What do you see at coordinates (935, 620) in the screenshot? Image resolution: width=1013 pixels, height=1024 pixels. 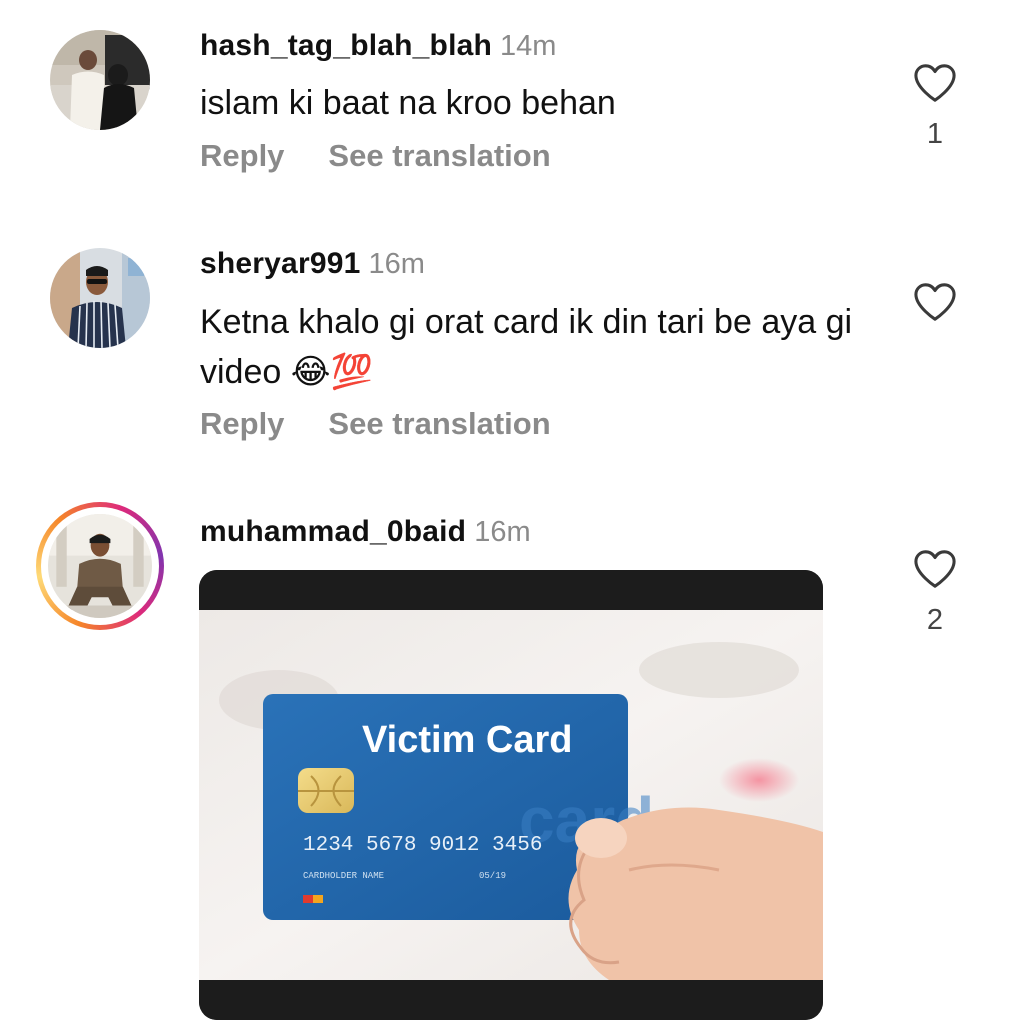 I see `like-count: 2` at bounding box center [935, 620].